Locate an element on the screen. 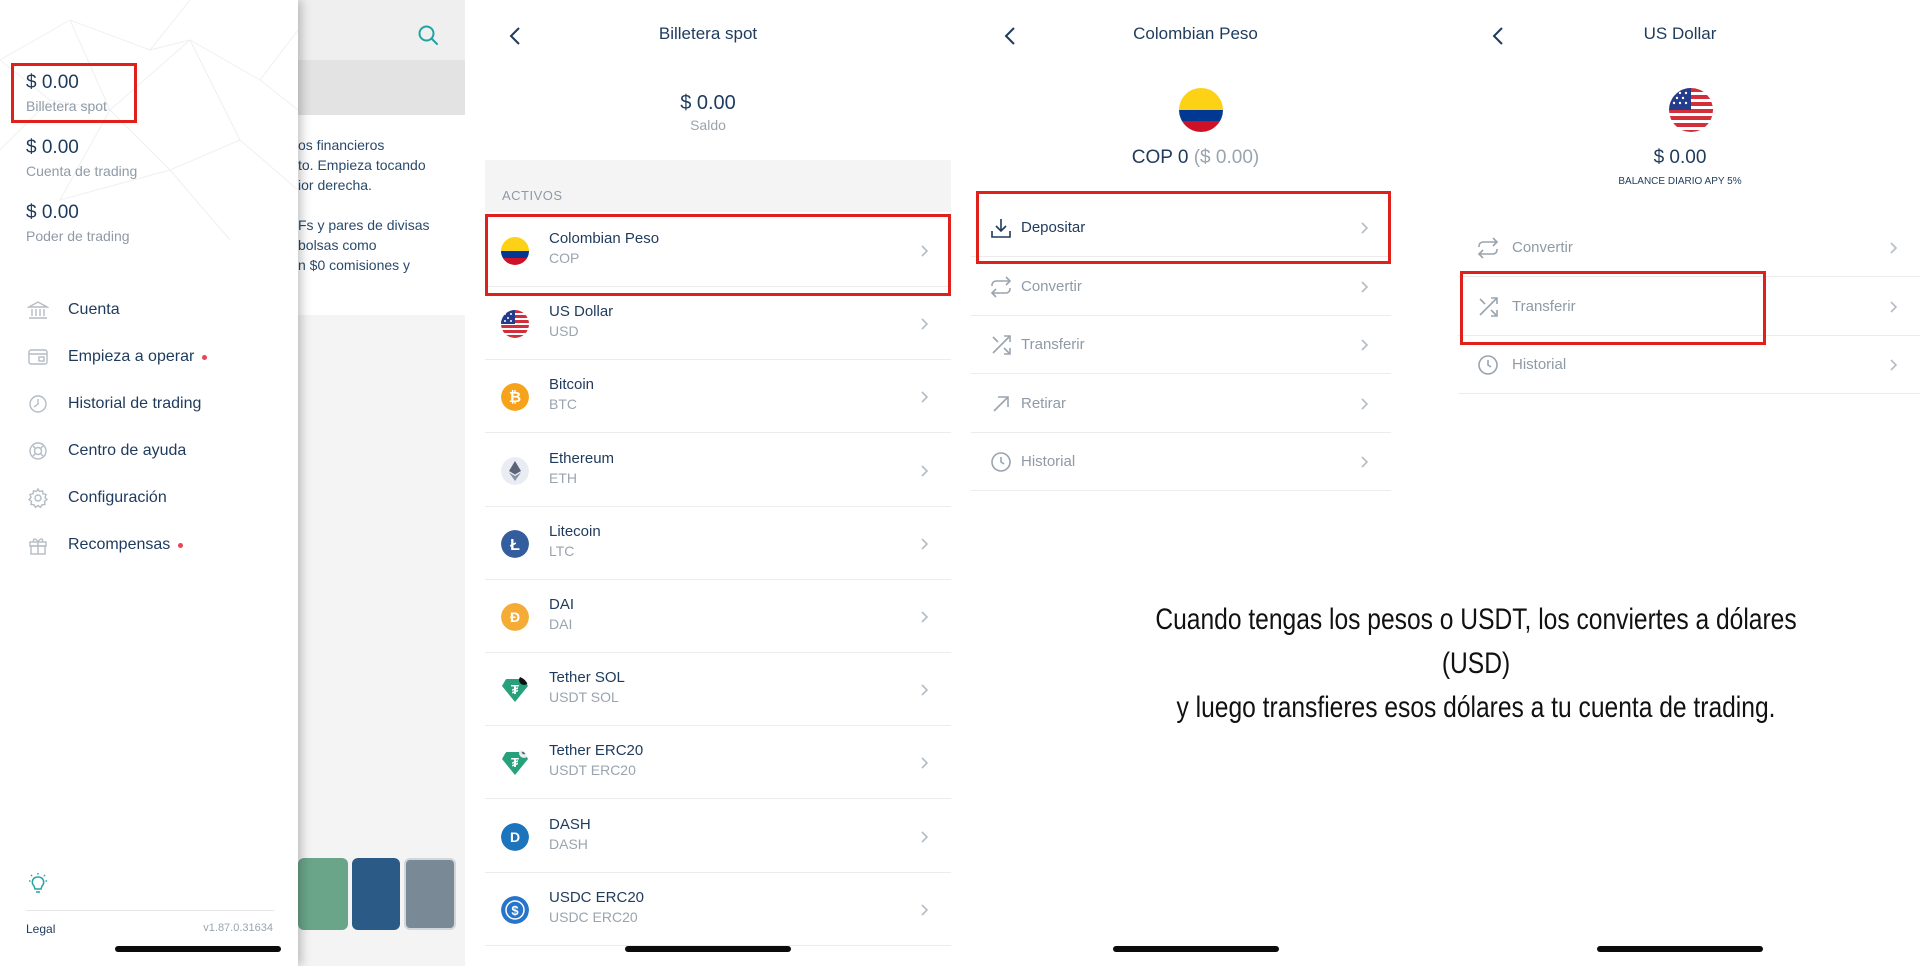 This screenshot has width=1920, height=966. background-text: ior derecha. is located at coordinates (335, 185).